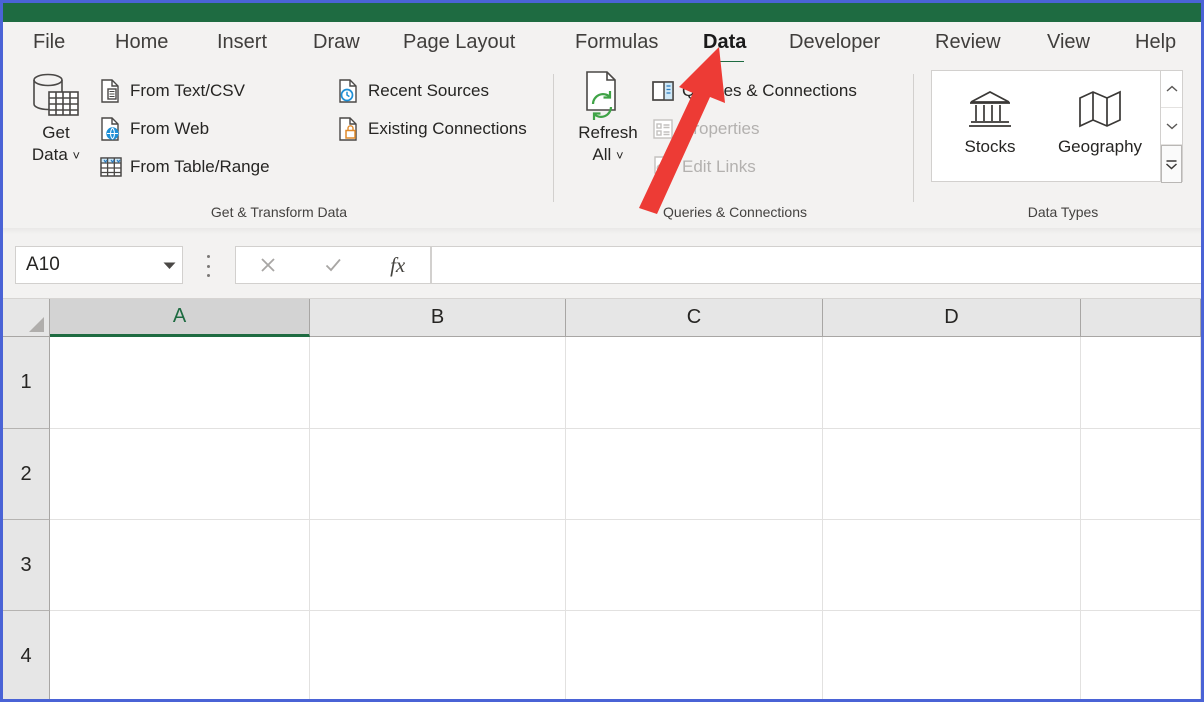  I want to click on column-header-d: D, so click(952, 318).